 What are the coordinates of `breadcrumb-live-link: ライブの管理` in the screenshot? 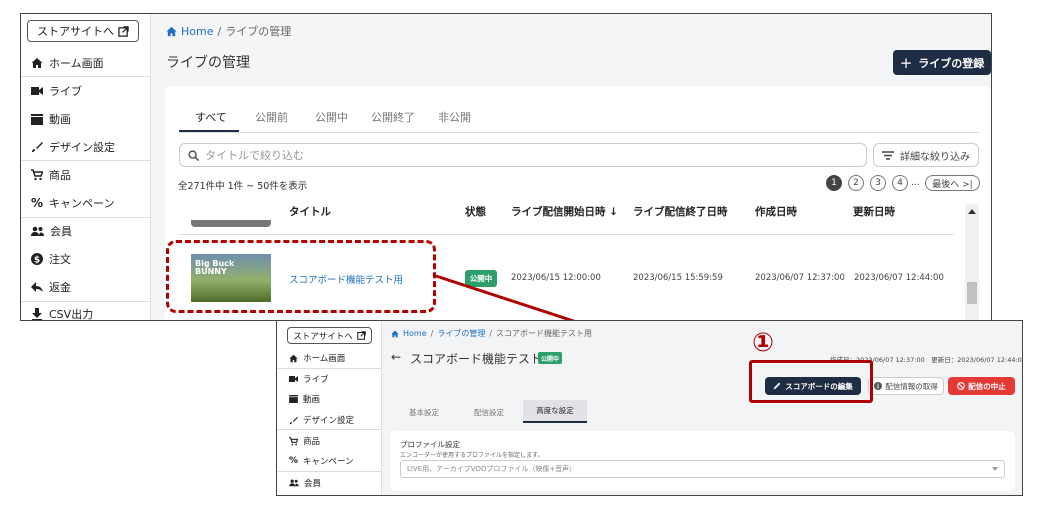 It's located at (461, 333).